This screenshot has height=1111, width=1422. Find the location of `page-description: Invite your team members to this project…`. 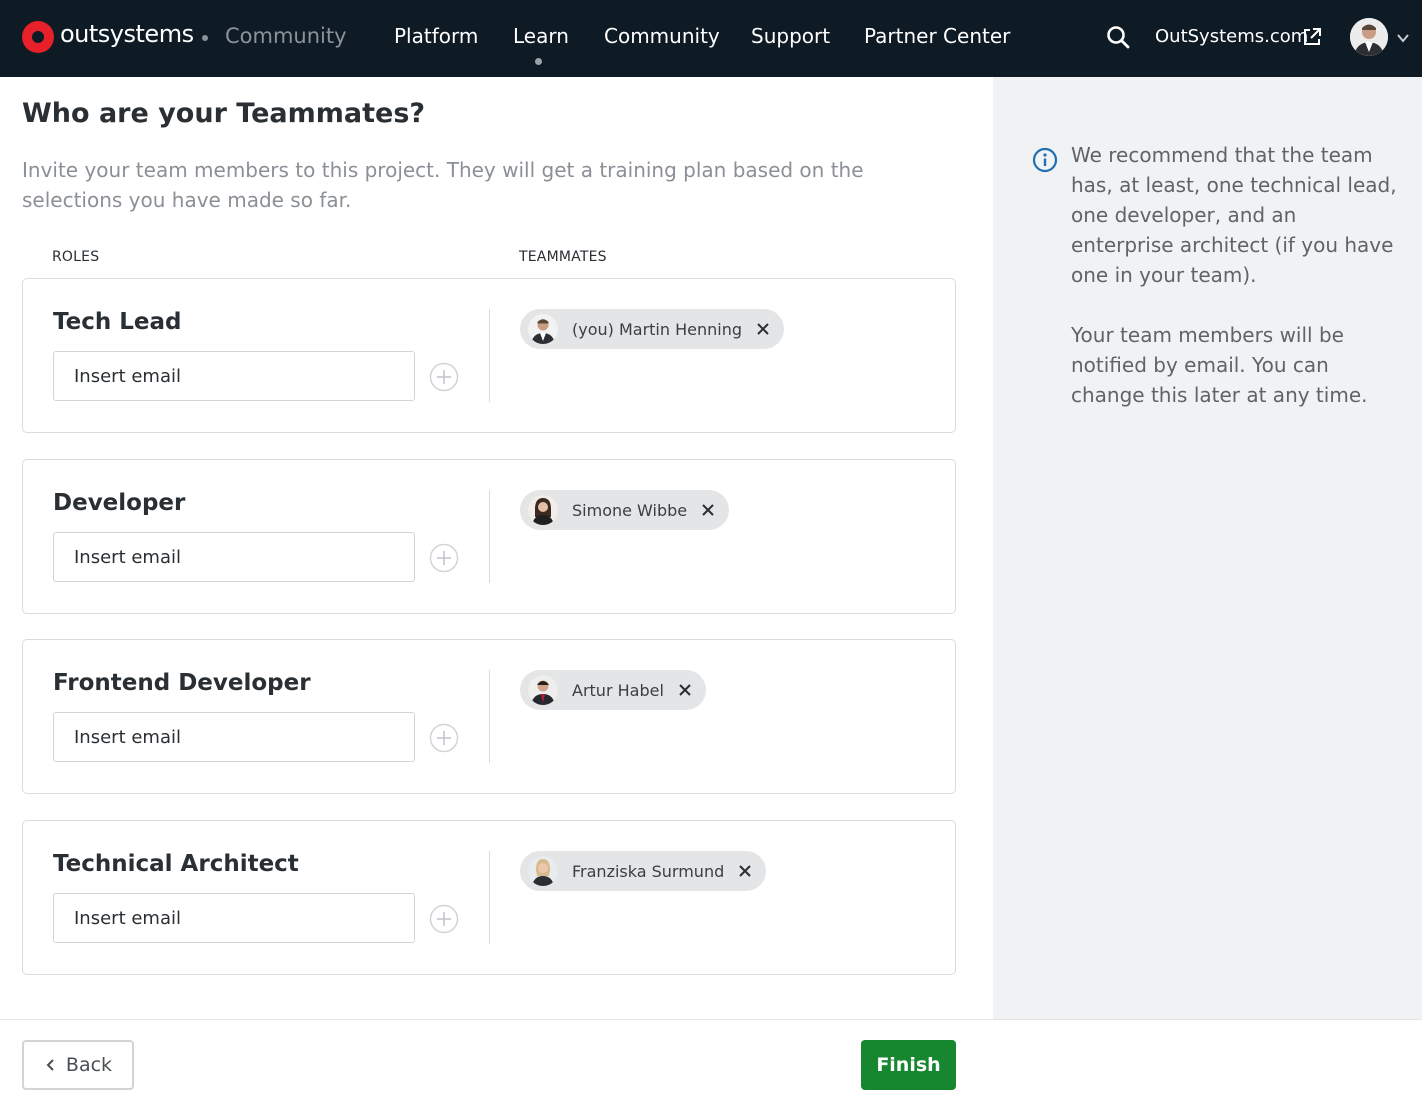

page-description: Invite your team members to this project… is located at coordinates (443, 185).